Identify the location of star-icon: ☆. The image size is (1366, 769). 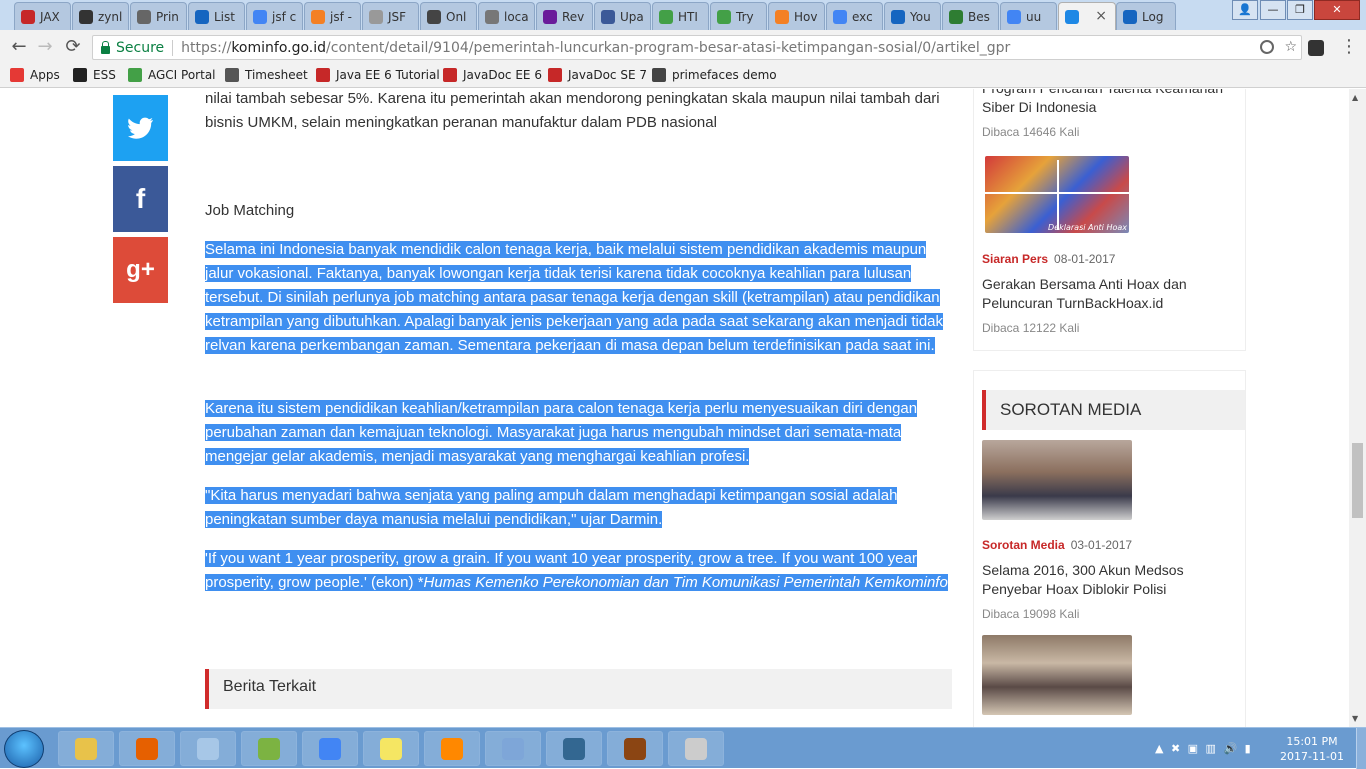
(1290, 47).